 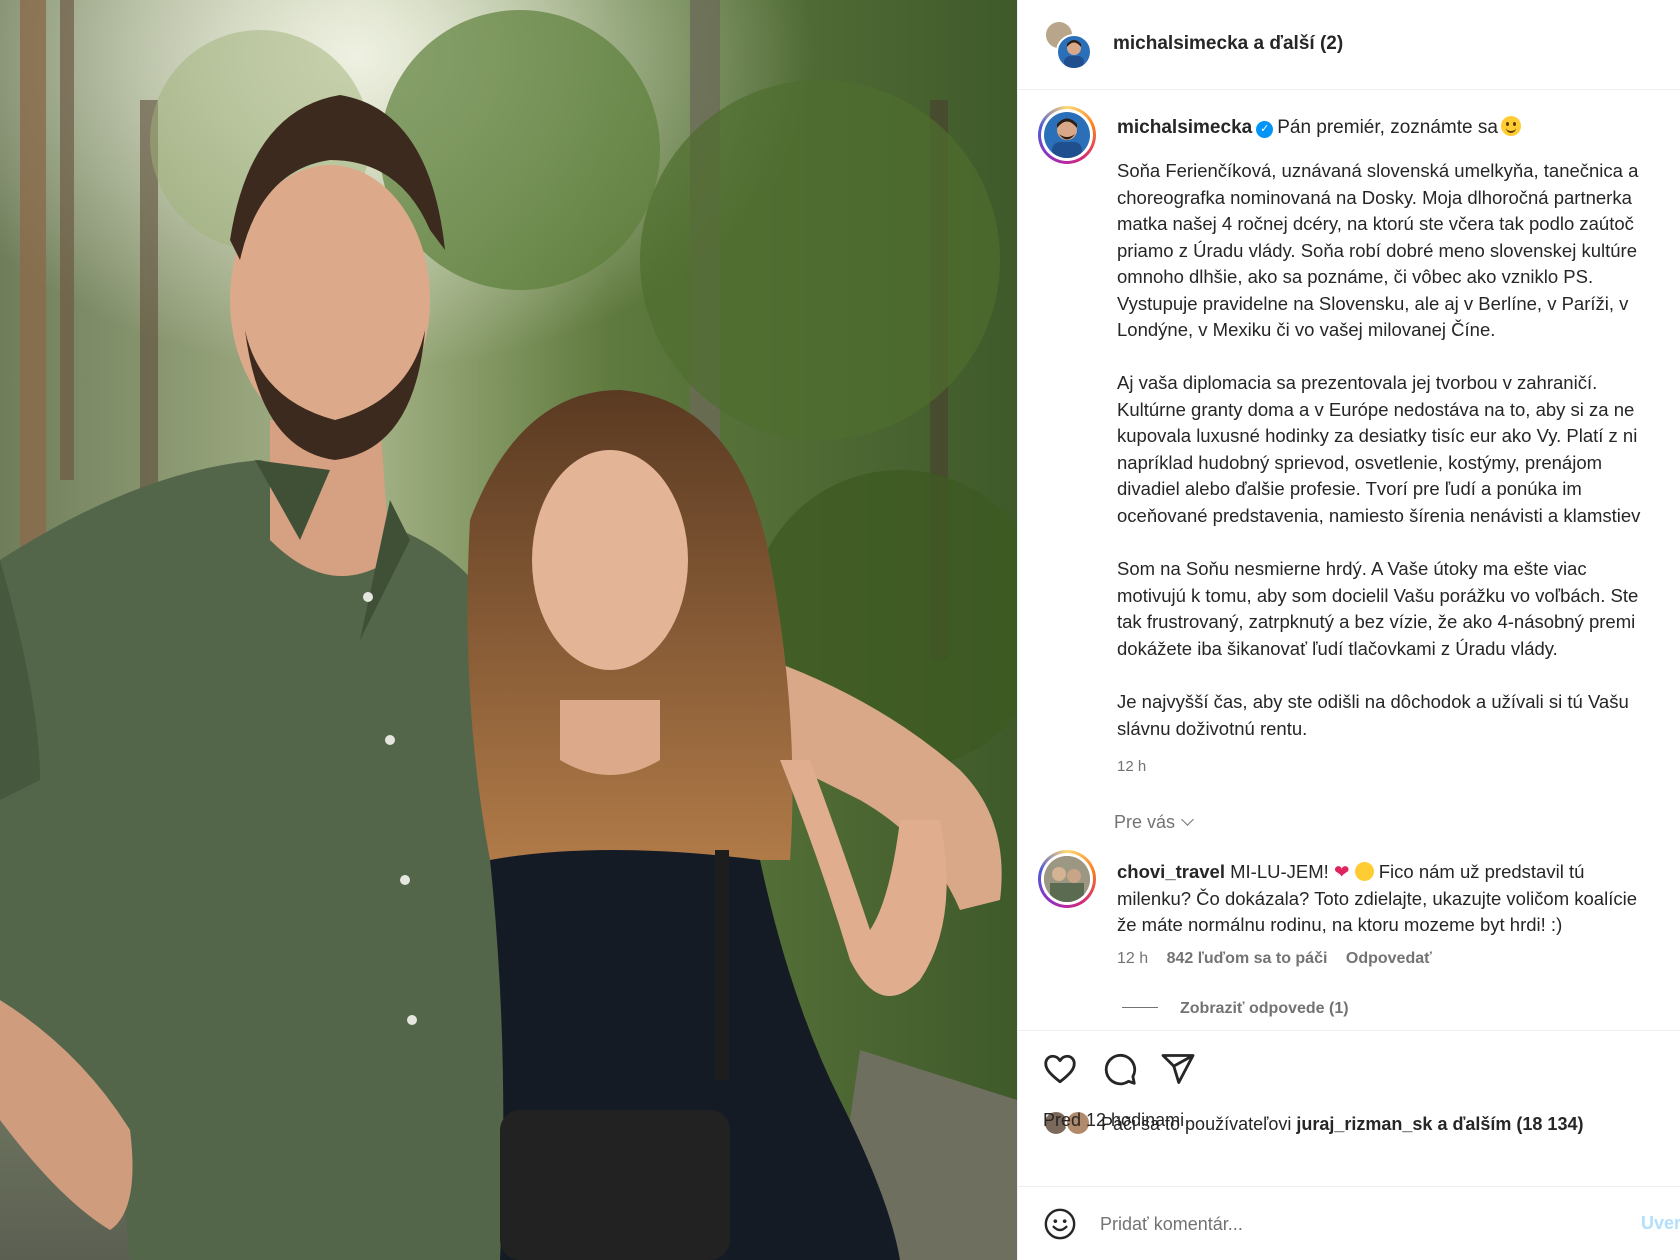 I want to click on comment-meta: 12 h 842 ľuďom sa to páči Odpovedať, so click(x=1281, y=959).